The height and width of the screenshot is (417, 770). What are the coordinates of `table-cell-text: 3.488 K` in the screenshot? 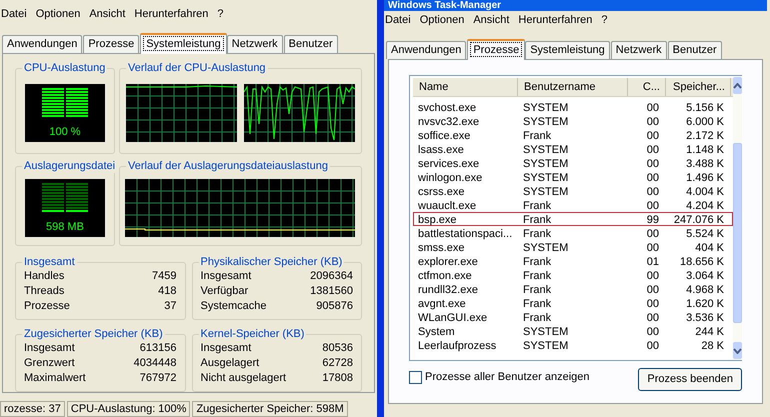 It's located at (705, 164).